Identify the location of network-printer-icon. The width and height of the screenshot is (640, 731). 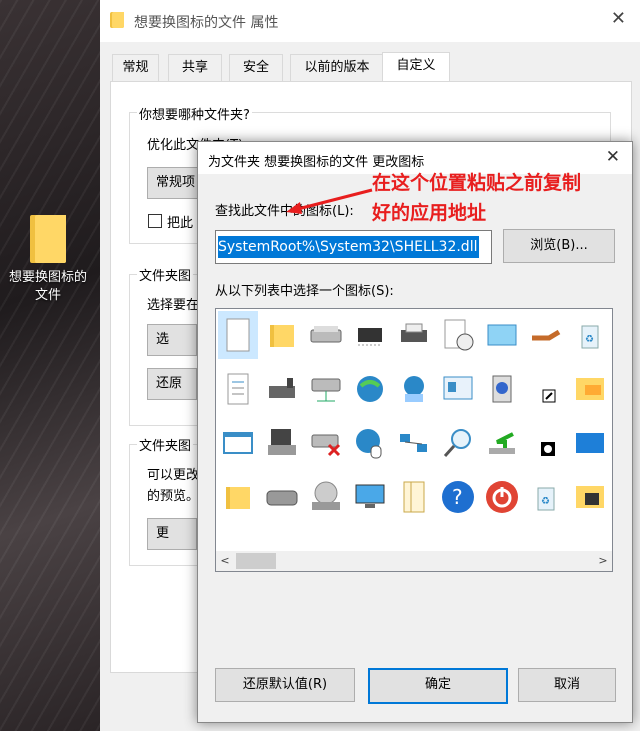
(282, 389).